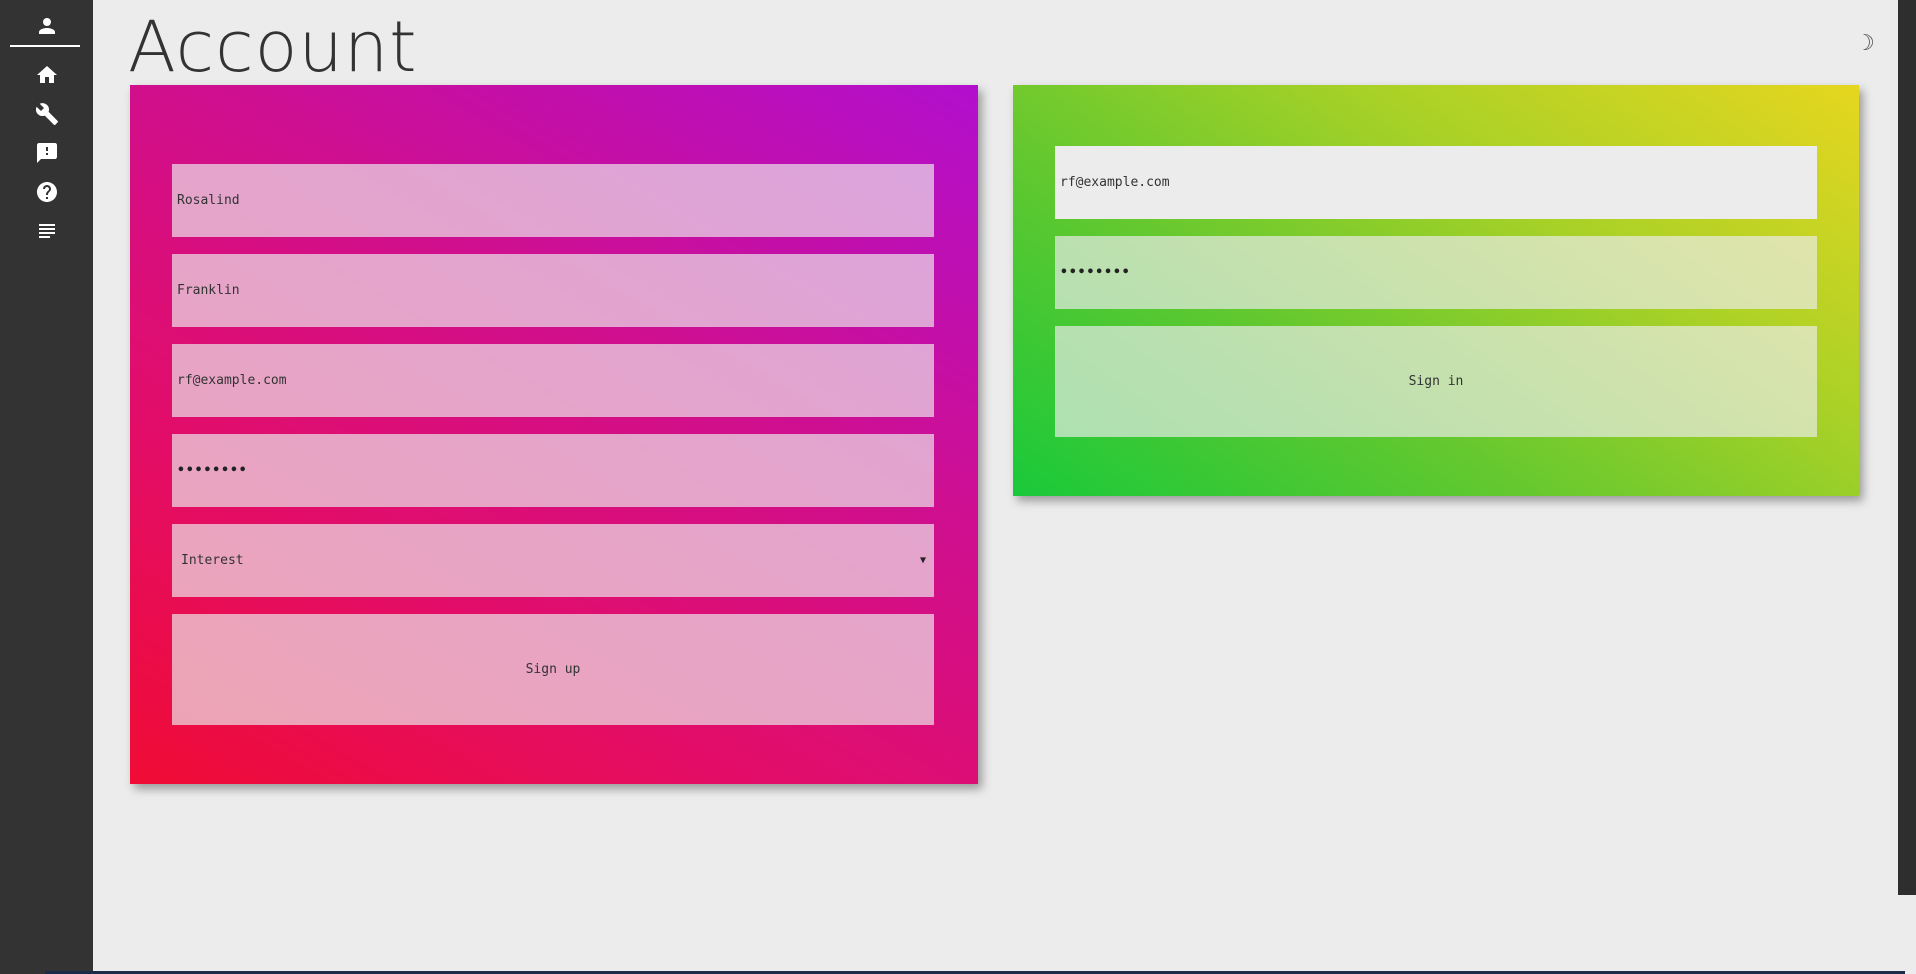  I want to click on sidebar-item-feedback, so click(46, 153).